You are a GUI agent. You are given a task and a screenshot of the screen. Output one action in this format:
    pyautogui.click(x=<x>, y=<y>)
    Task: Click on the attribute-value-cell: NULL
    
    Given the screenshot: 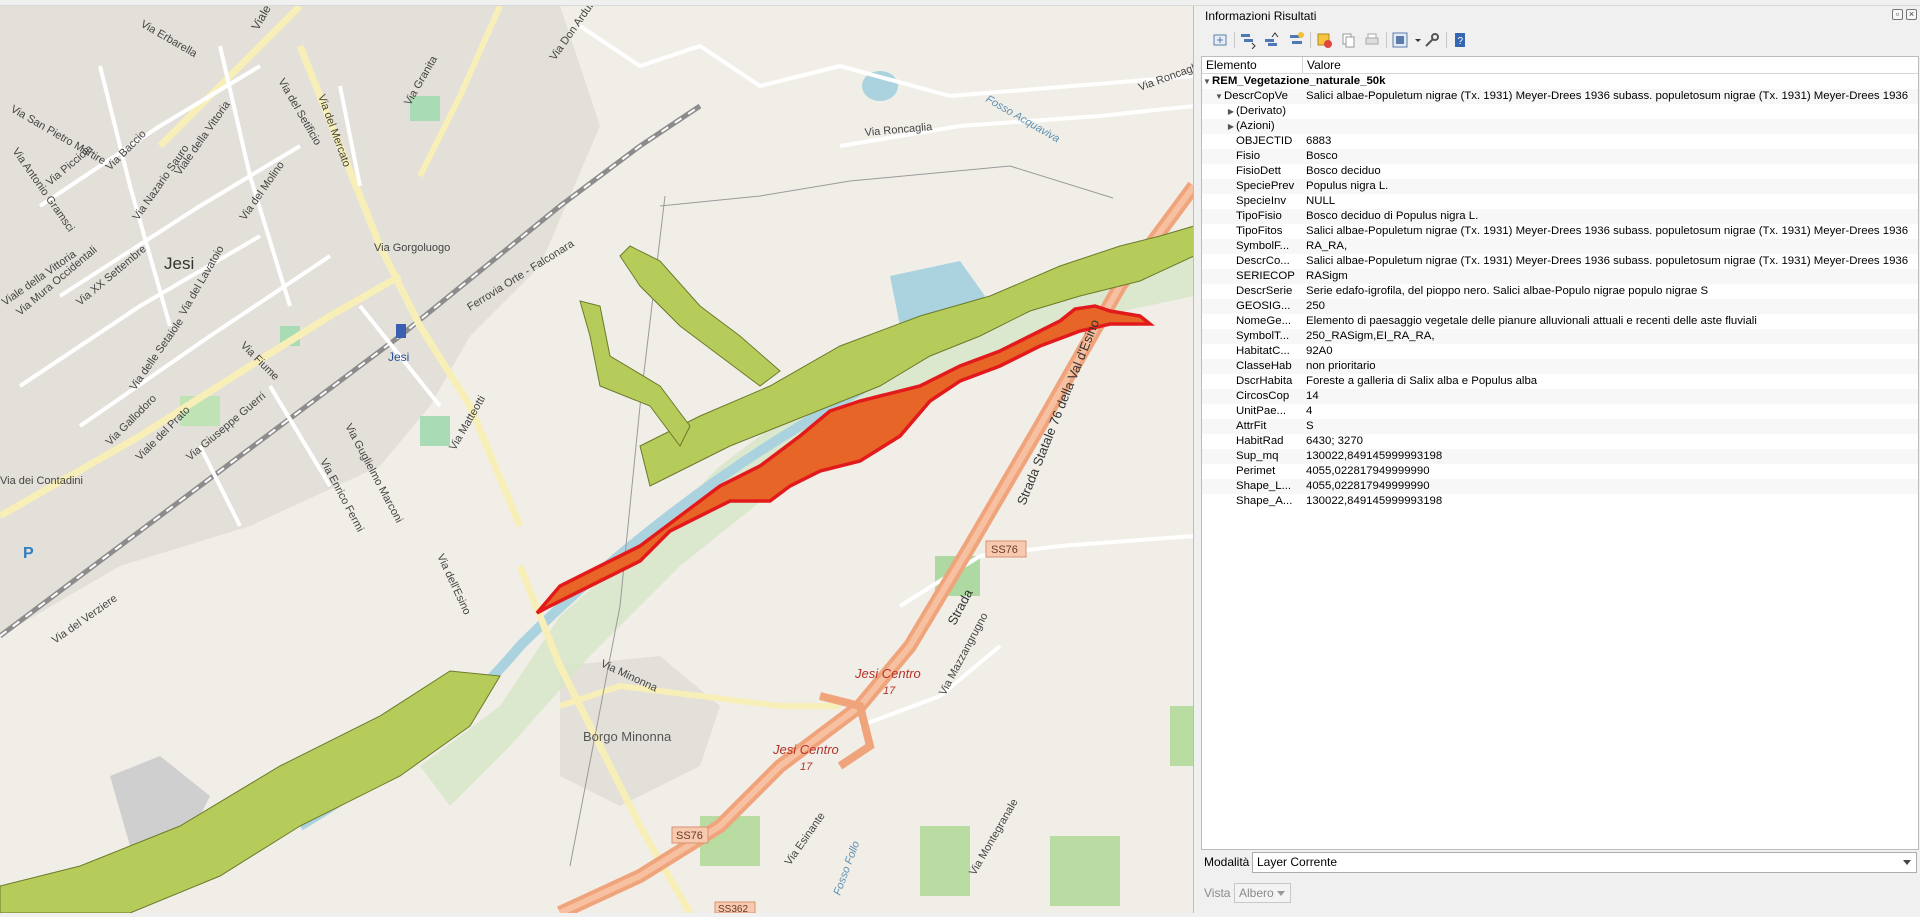 What is the action you would take?
    pyautogui.click(x=1321, y=201)
    